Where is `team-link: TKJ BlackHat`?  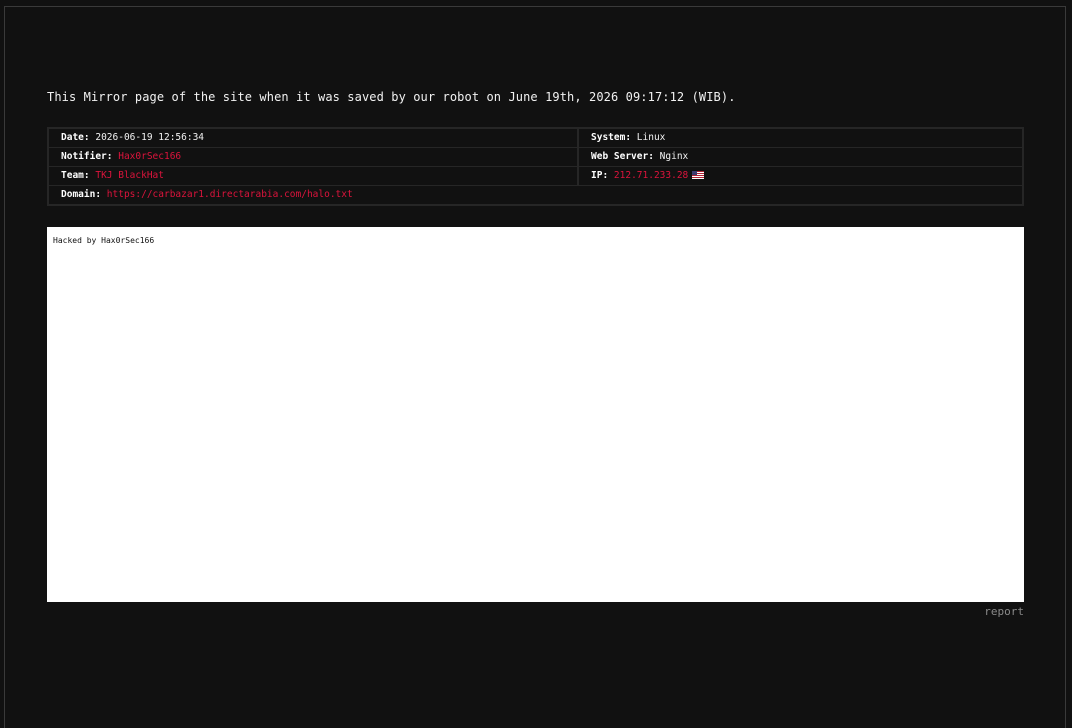 team-link: TKJ BlackHat is located at coordinates (129, 175).